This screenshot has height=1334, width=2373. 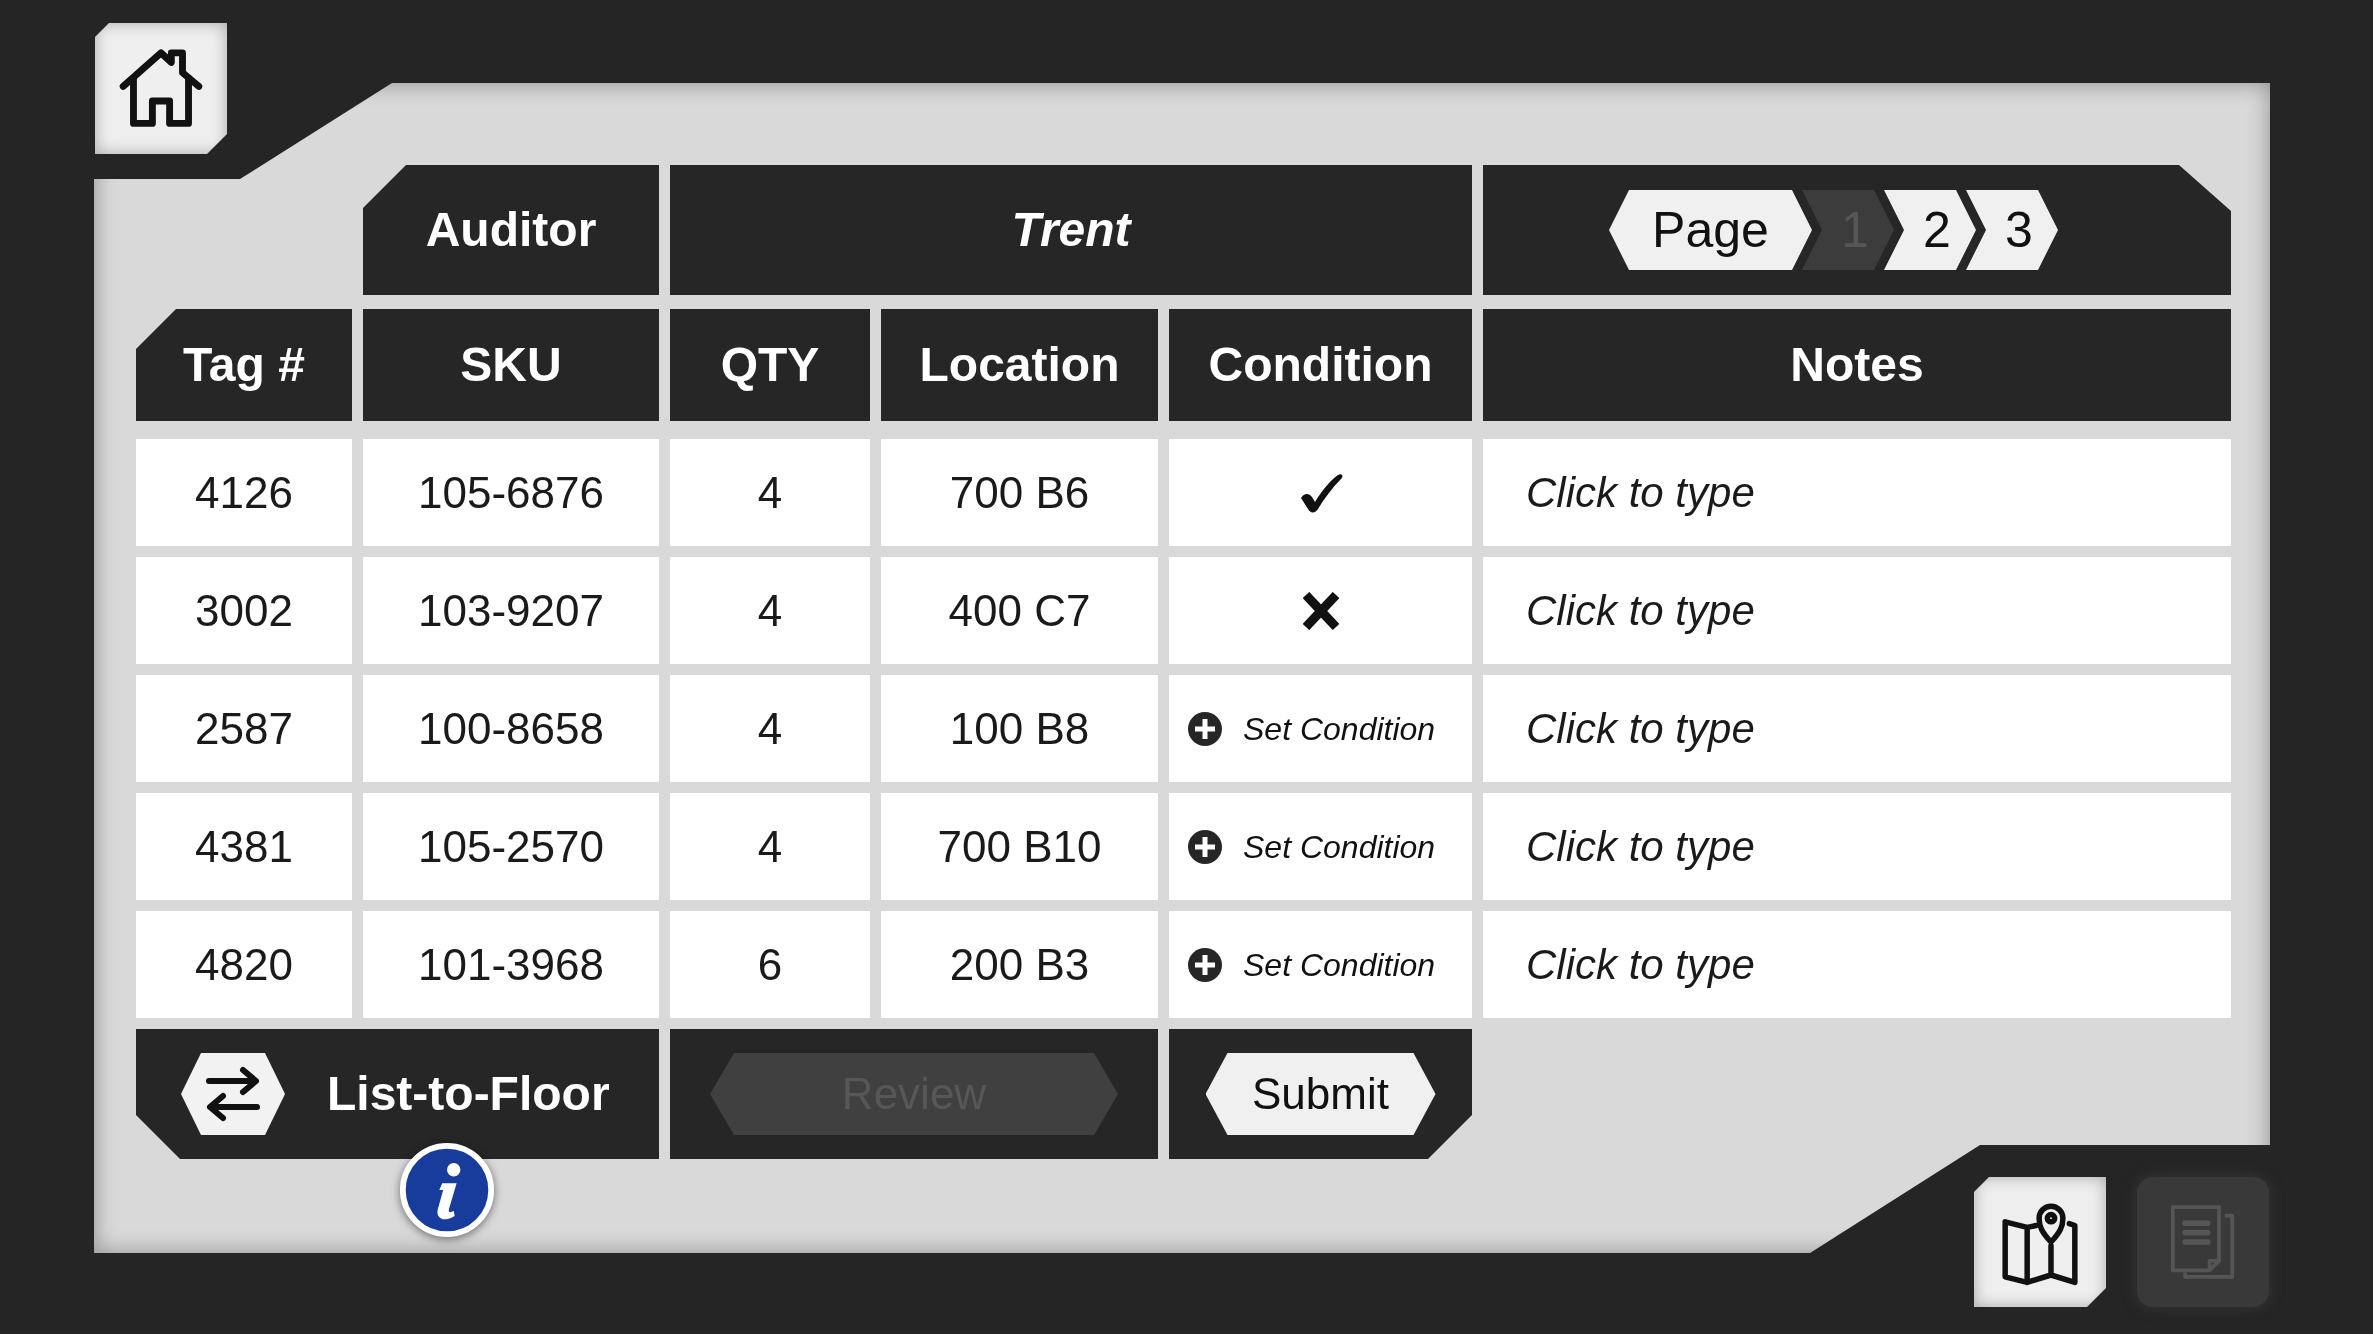 What do you see at coordinates (244, 492) in the screenshot?
I see `table-cell: 4126` at bounding box center [244, 492].